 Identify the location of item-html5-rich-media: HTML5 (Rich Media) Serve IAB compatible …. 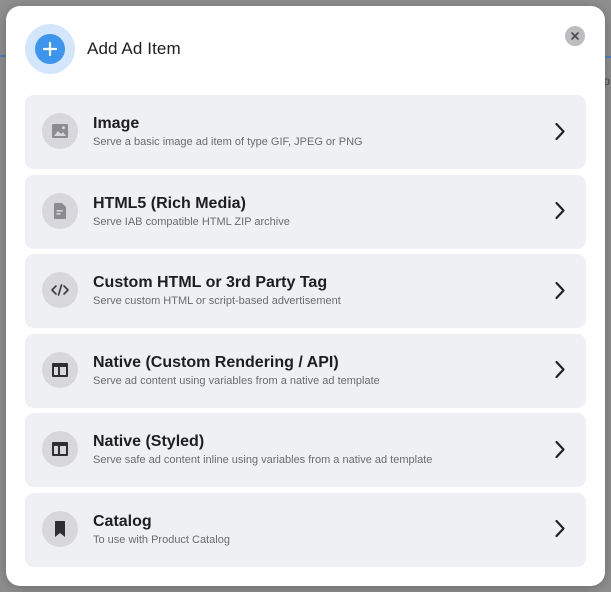
(305, 211).